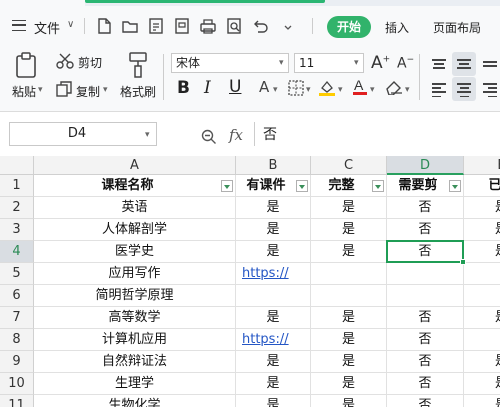 Image resolution: width=500 pixels, height=407 pixels. Describe the element at coordinates (439, 89) in the screenshot. I see `align-left-button` at that location.